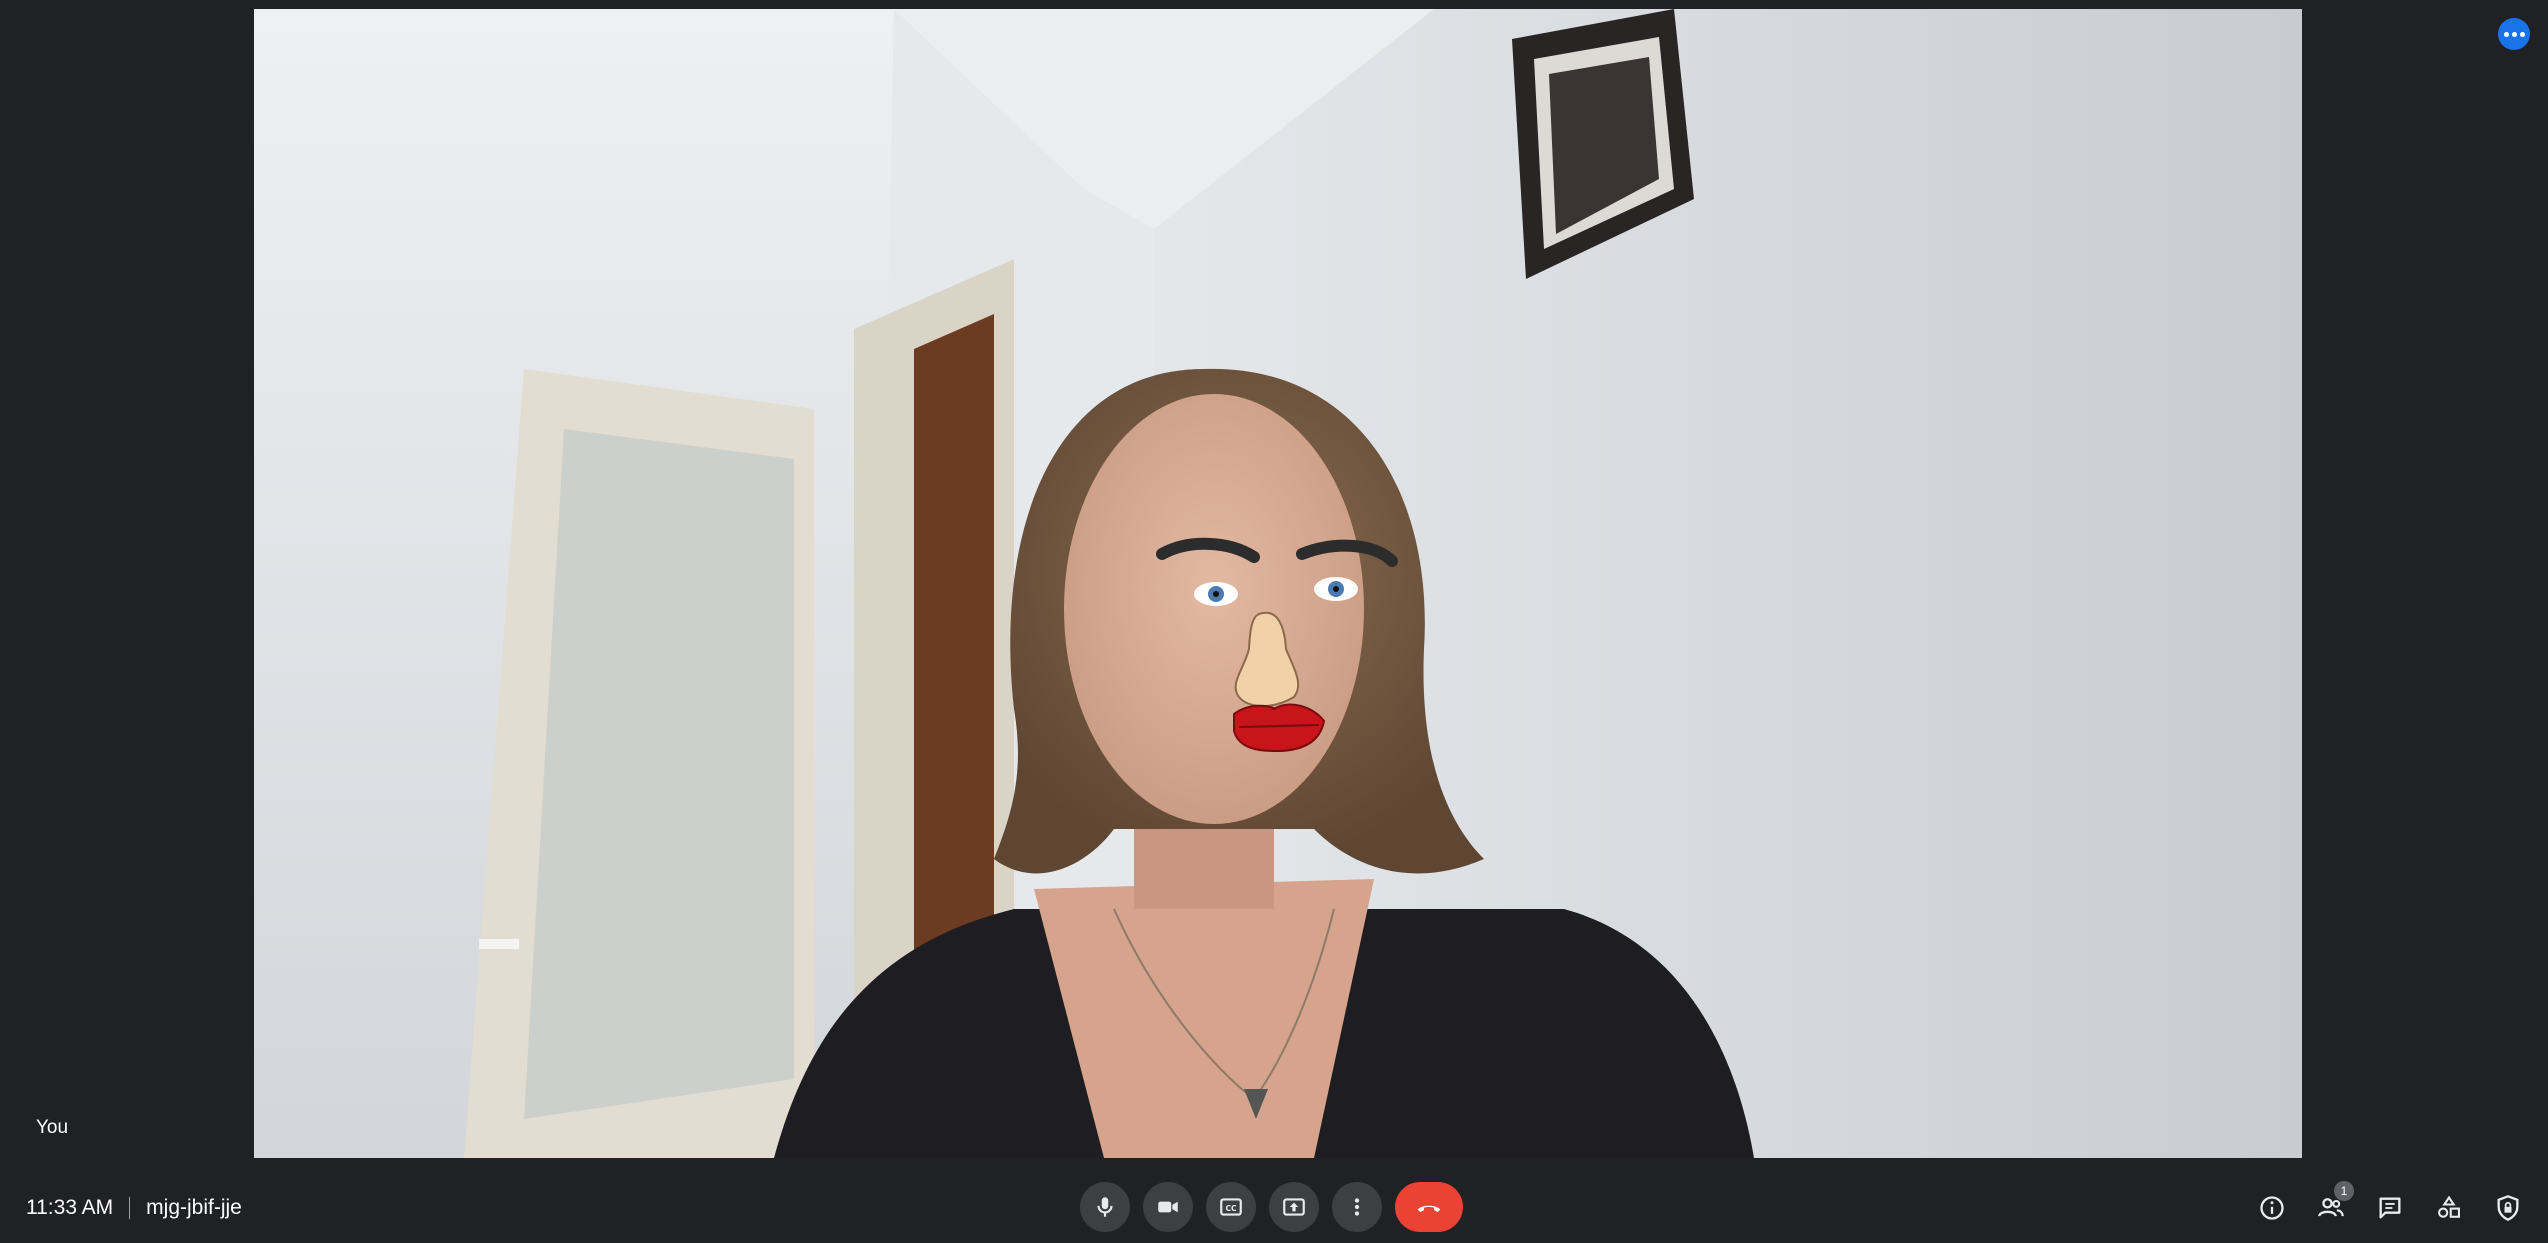  I want to click on more-options-button, so click(1357, 1207).